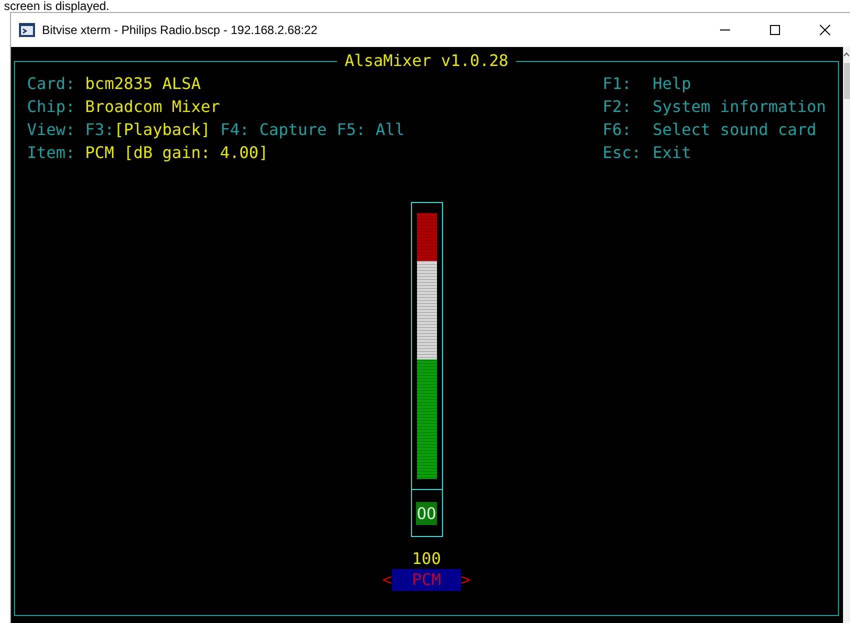 The height and width of the screenshot is (623, 850). I want to click on selection-arrow: <, so click(387, 580).